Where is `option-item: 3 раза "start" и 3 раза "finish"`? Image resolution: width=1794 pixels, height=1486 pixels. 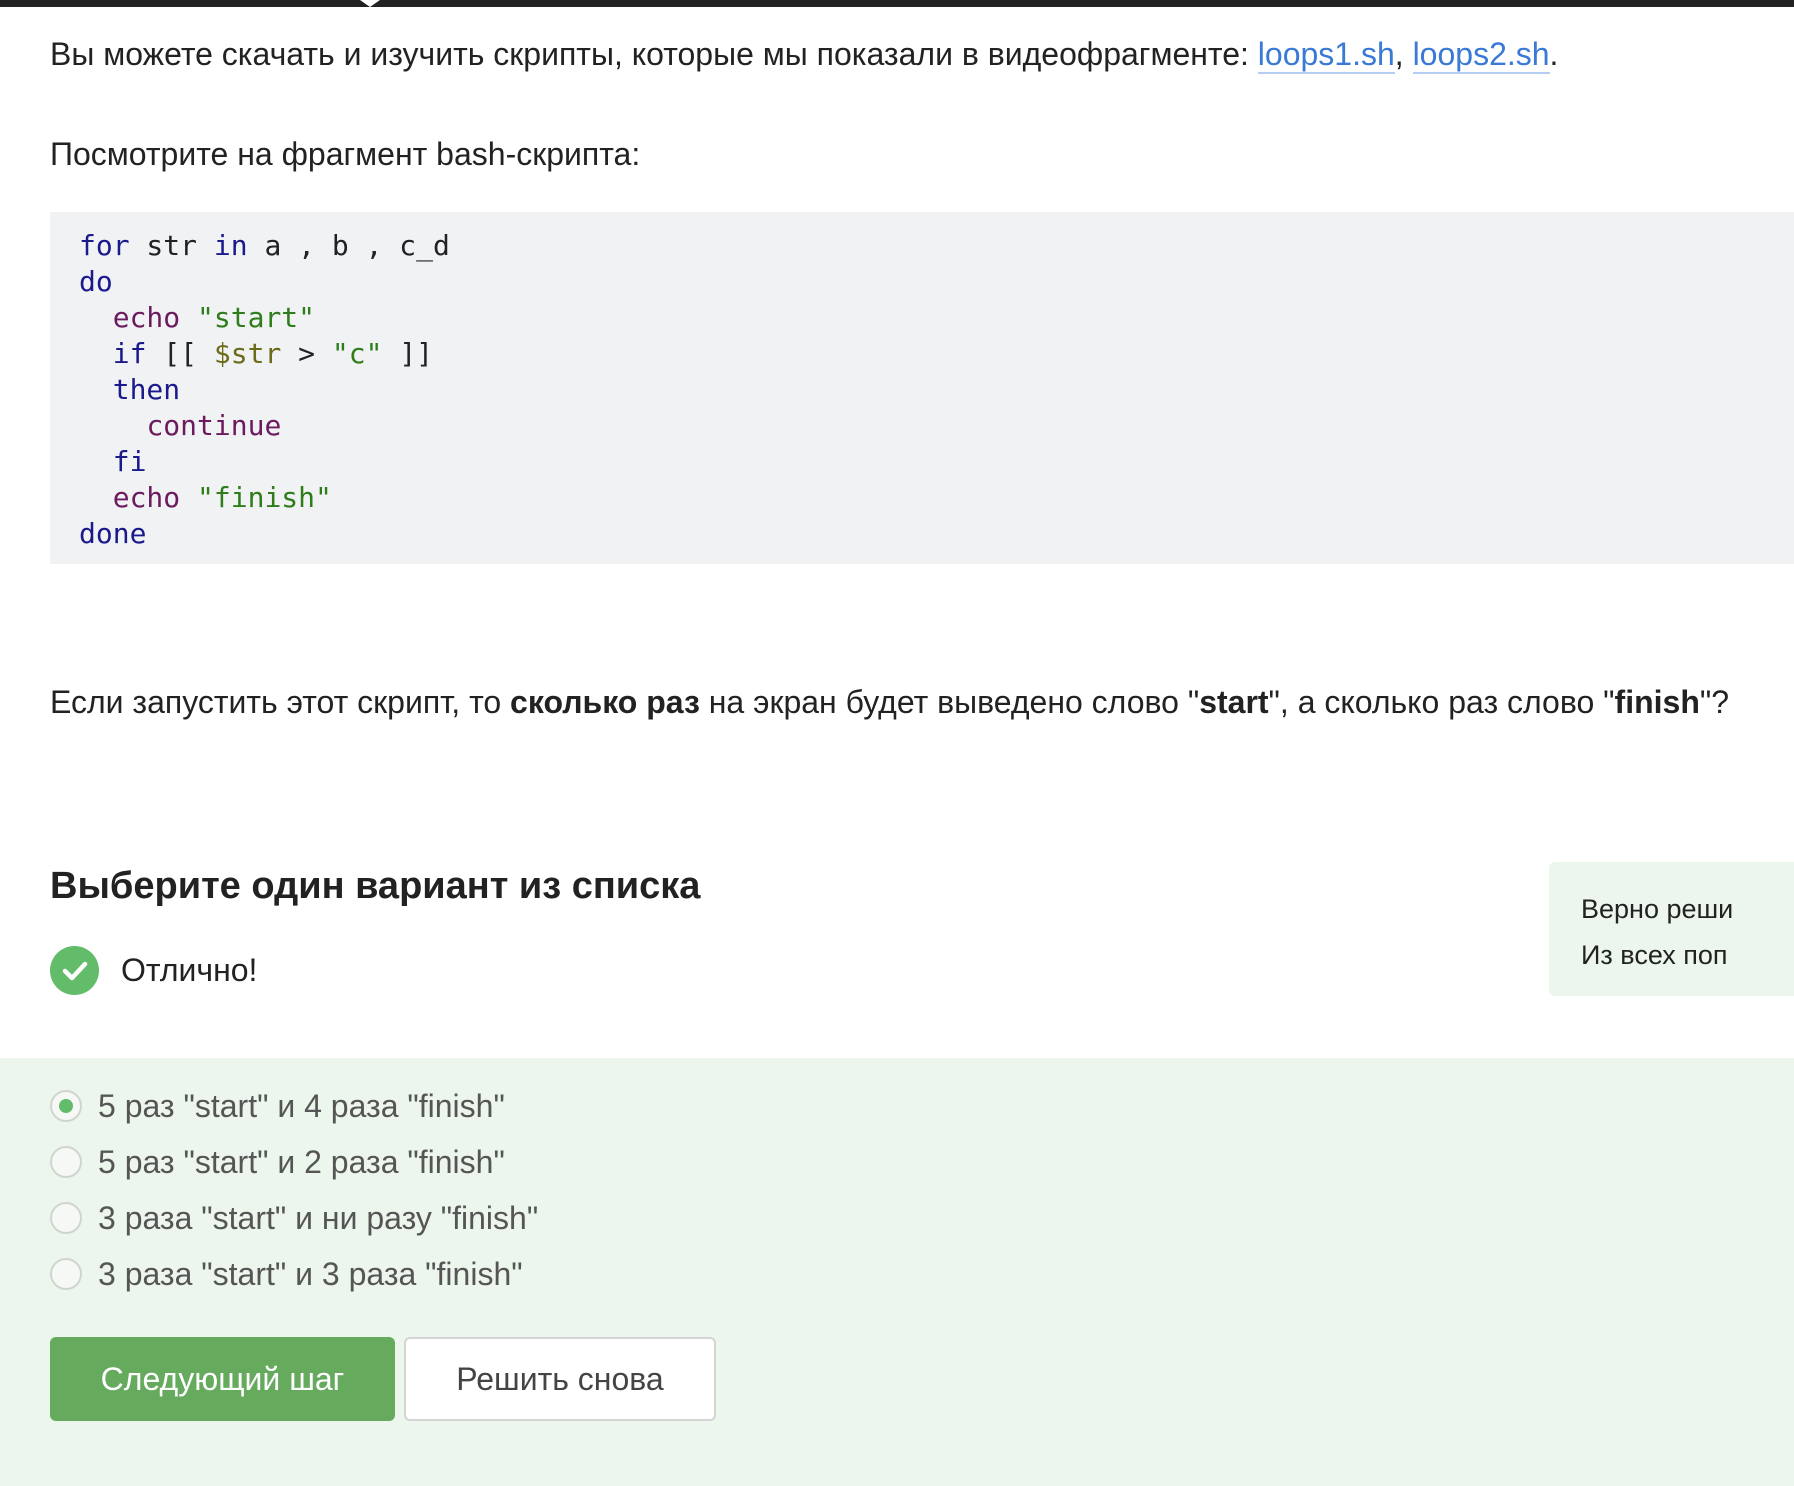 option-item: 3 раза "start" и 3 раза "finish" is located at coordinates (294, 1274).